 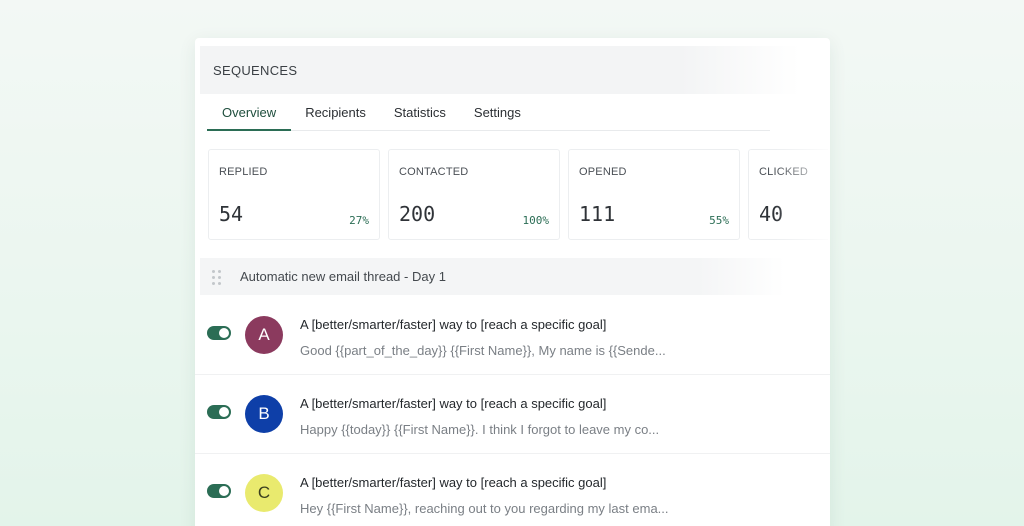 I want to click on stat-value: 111, so click(x=597, y=214).